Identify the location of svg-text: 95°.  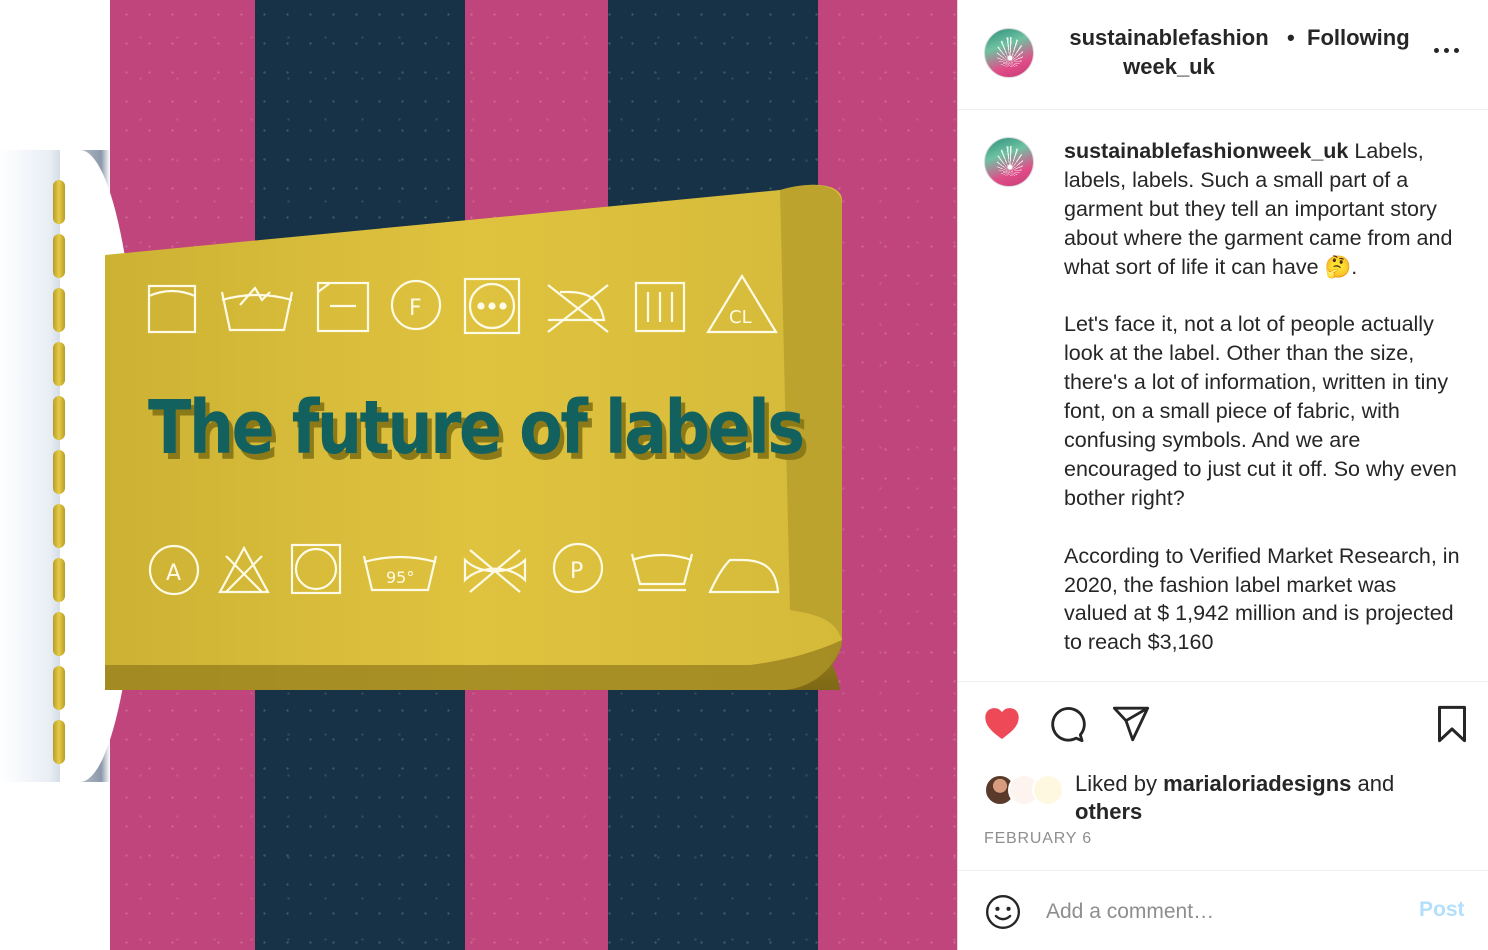
(400, 577).